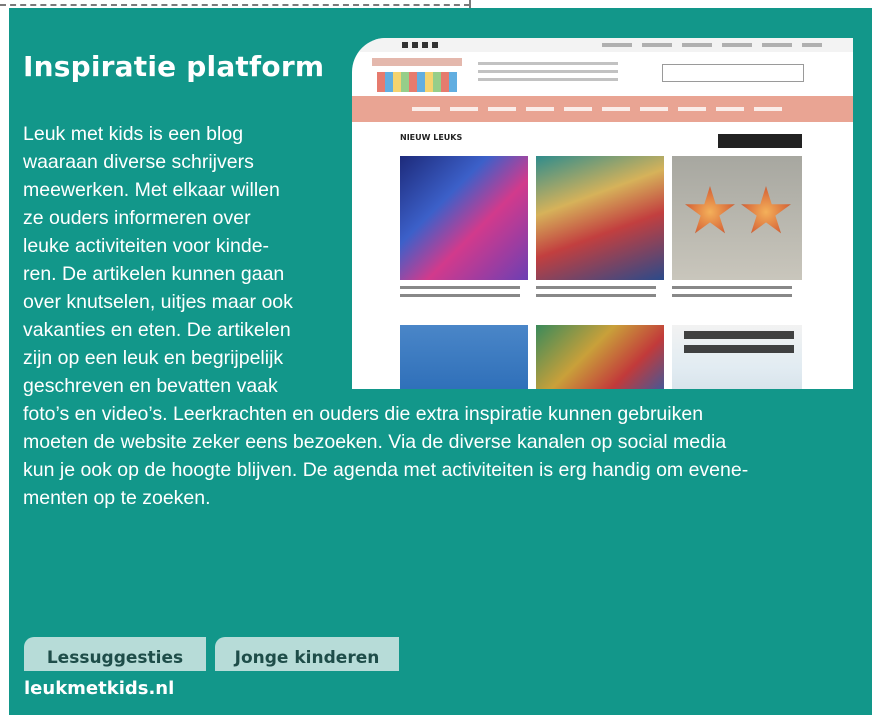 Image resolution: width=872 pixels, height=715 pixels. I want to click on body-line: geschreven en bevatten vaak, so click(150, 386).